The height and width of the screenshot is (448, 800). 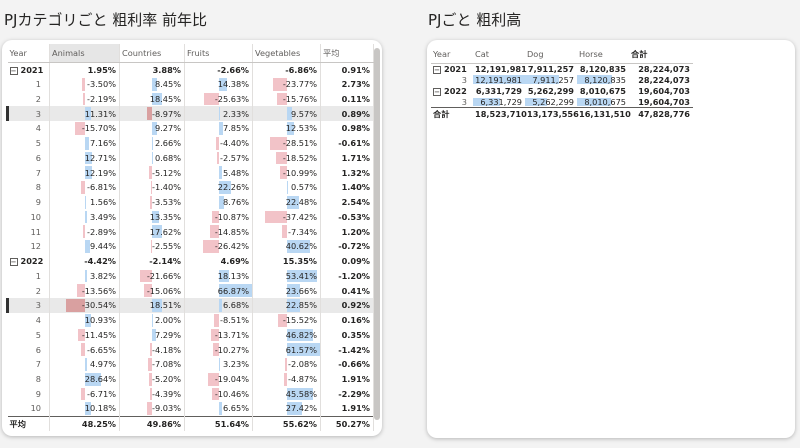 I want to click on value-cell: 27.42%, so click(x=286, y=408).